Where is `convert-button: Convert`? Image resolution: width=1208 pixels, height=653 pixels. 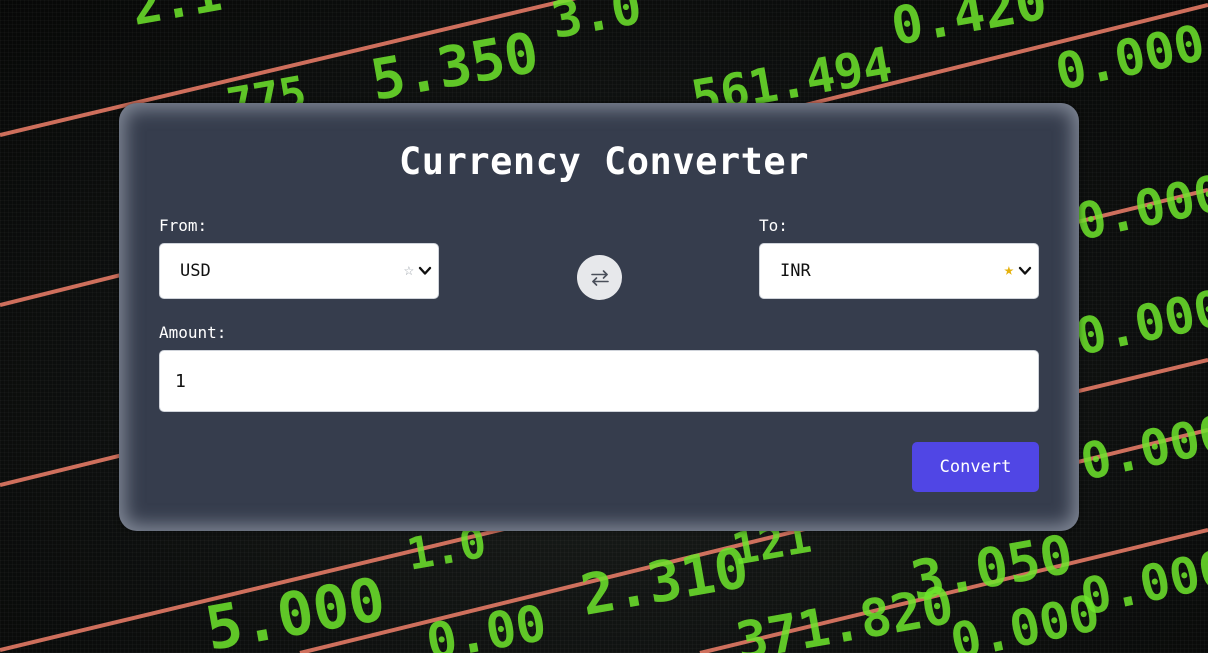 convert-button: Convert is located at coordinates (975, 467).